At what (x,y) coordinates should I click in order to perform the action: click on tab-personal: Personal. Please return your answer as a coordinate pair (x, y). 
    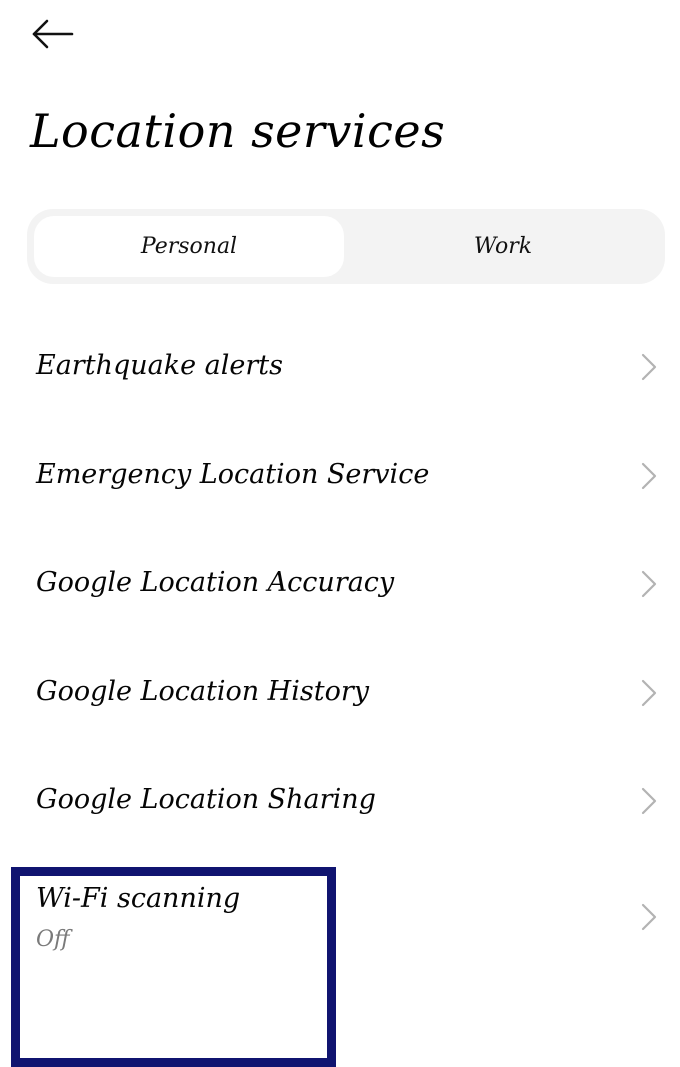
    Looking at the image, I should click on (189, 246).